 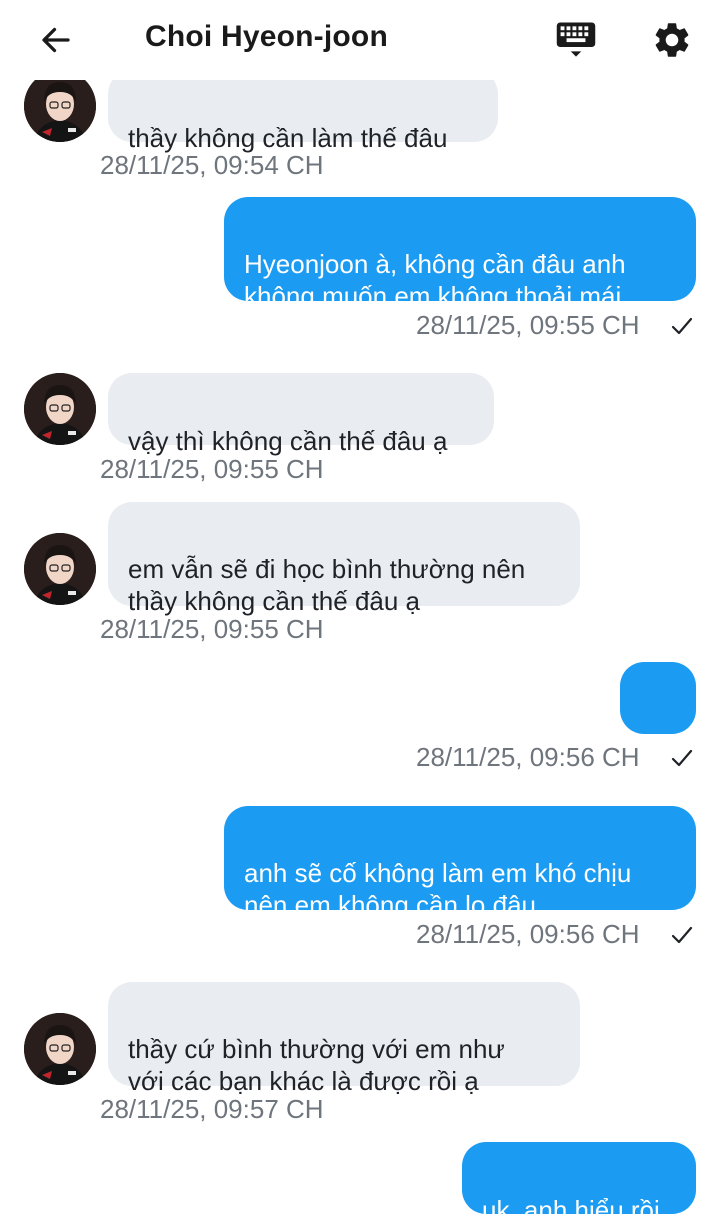 What do you see at coordinates (212, 1109) in the screenshot?
I see `message-timestamp: 28/11/25, 09:57 CH` at bounding box center [212, 1109].